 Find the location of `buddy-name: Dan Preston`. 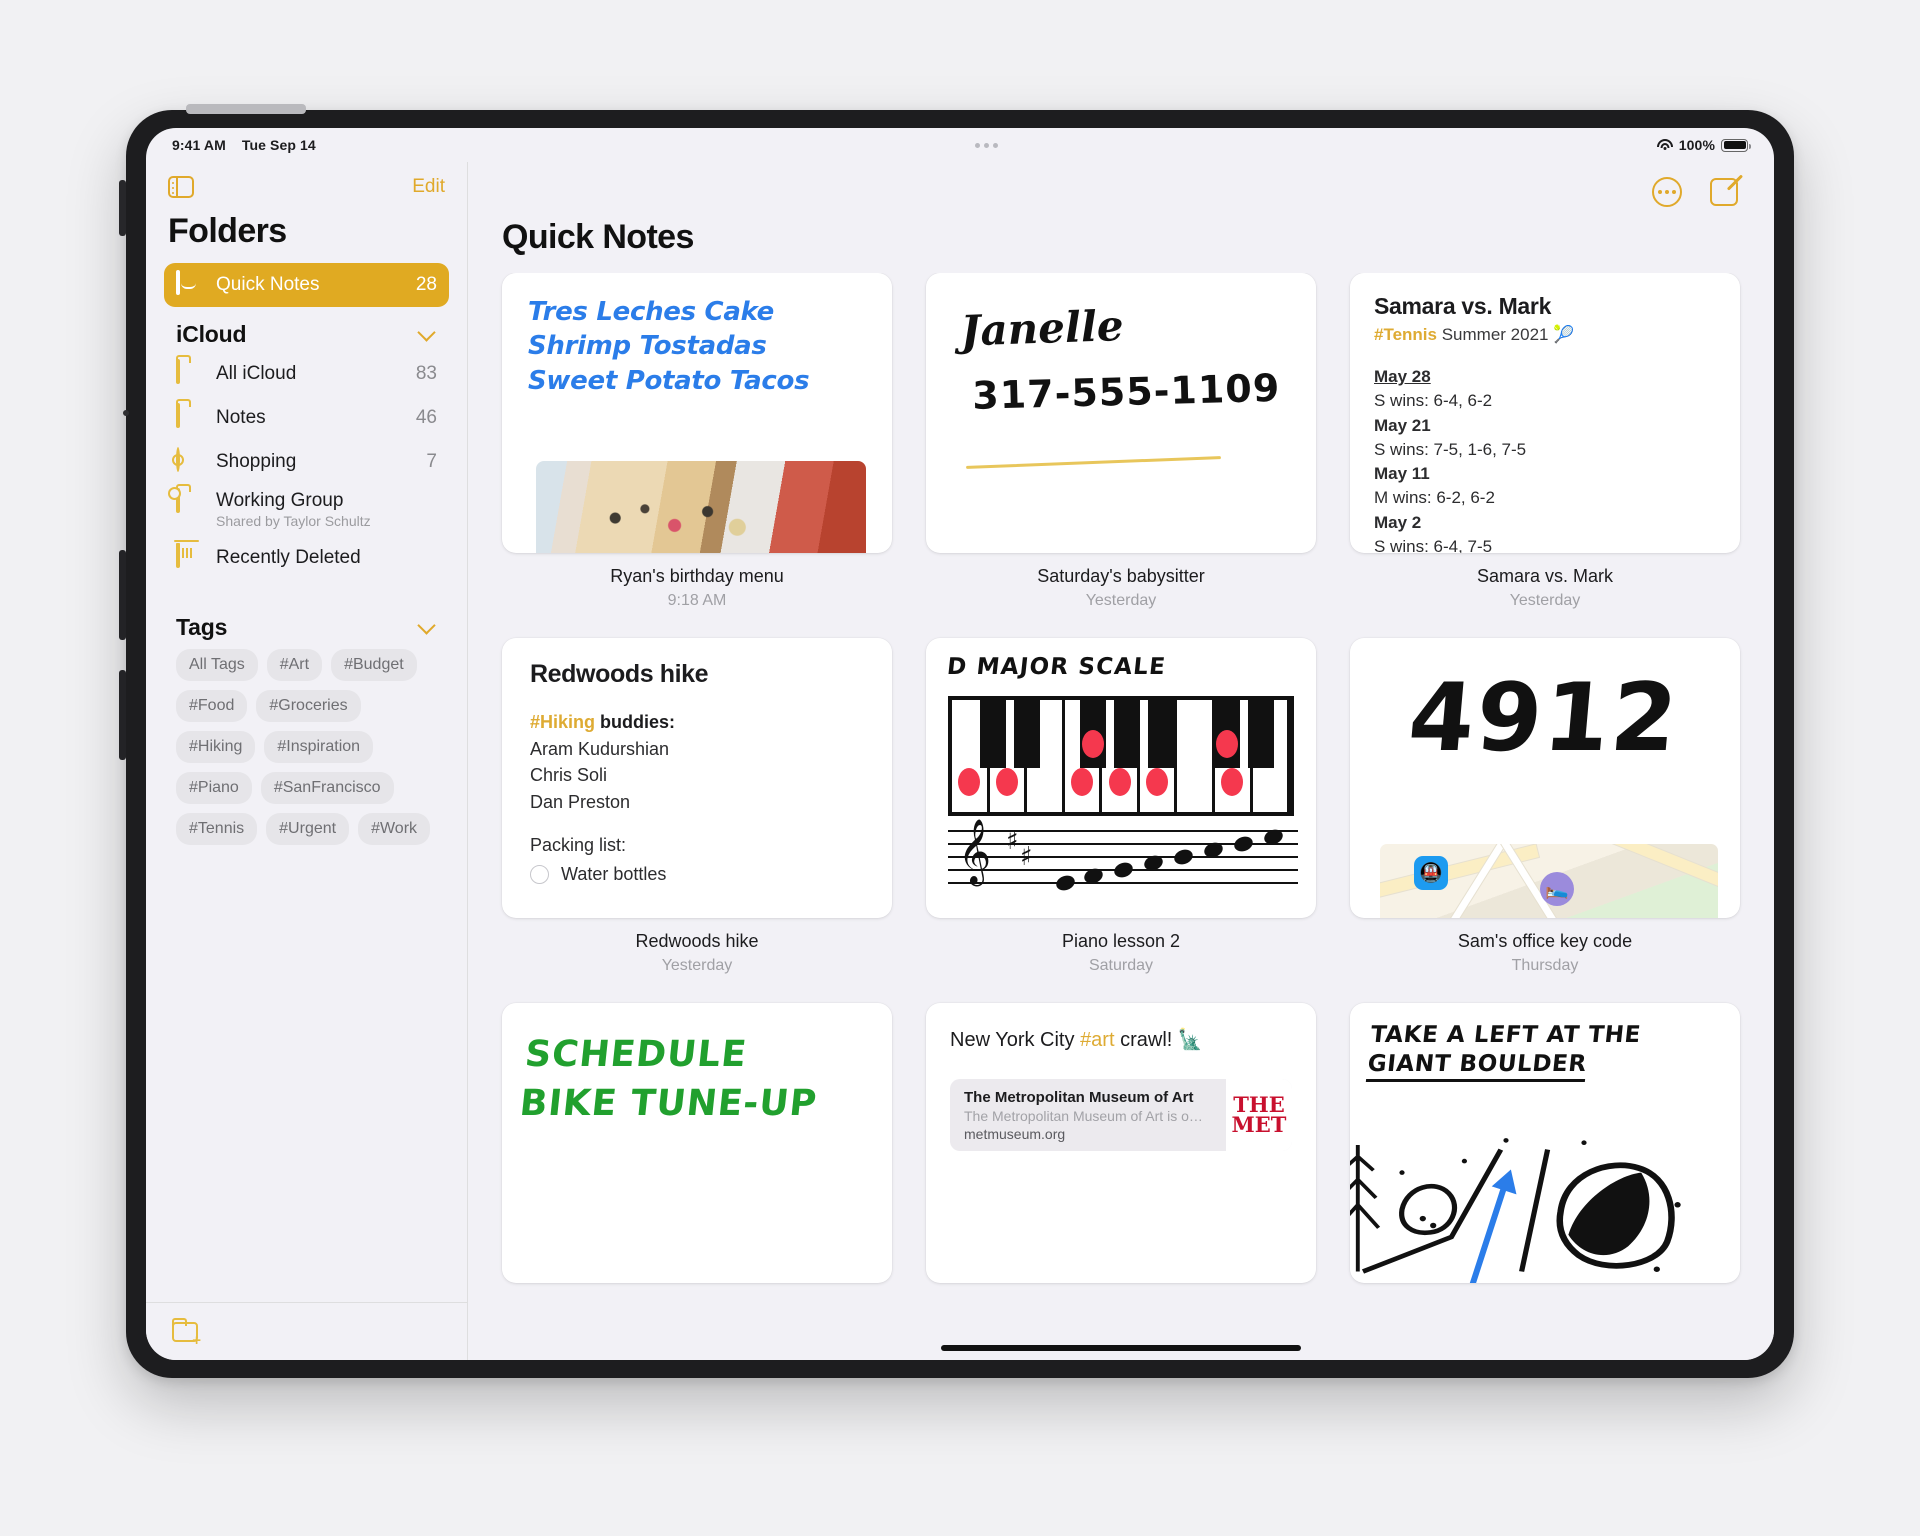

buddy-name: Dan Preston is located at coordinates (580, 801).